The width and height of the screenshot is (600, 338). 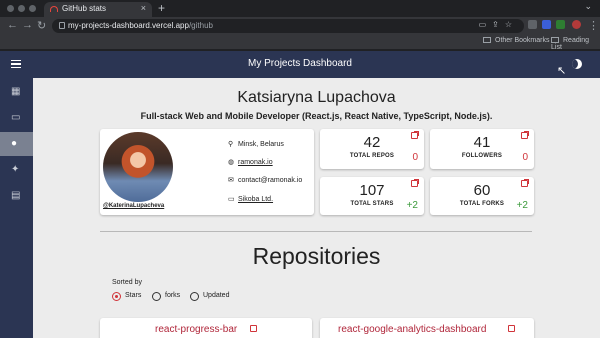 I want to click on sort-forks-label: forks, so click(x=172, y=295).